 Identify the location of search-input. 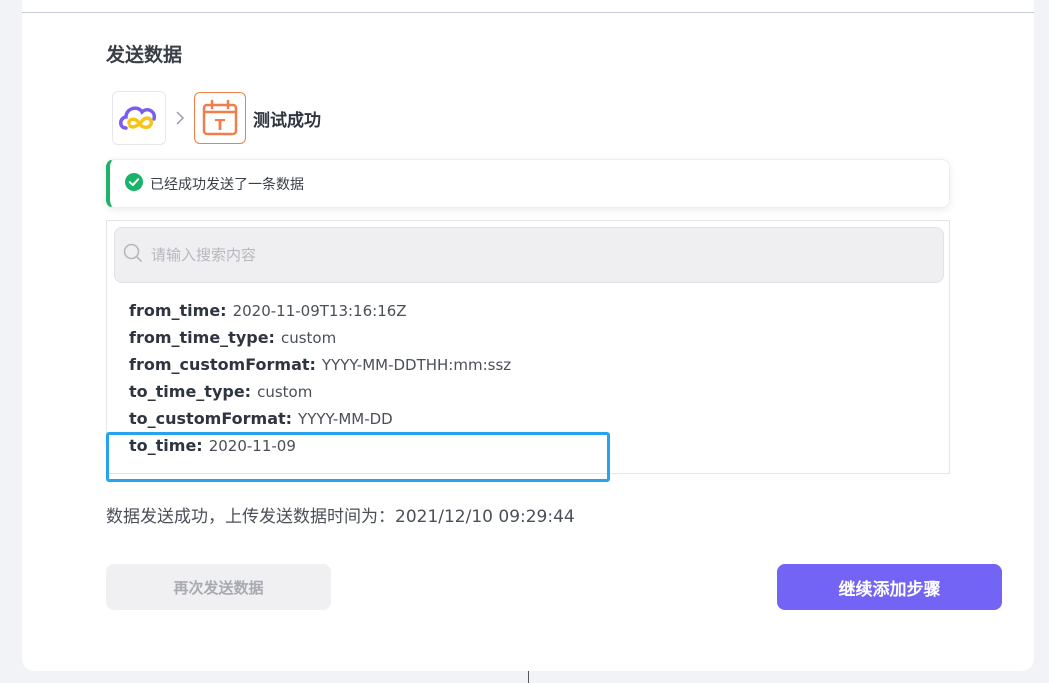
(531, 255).